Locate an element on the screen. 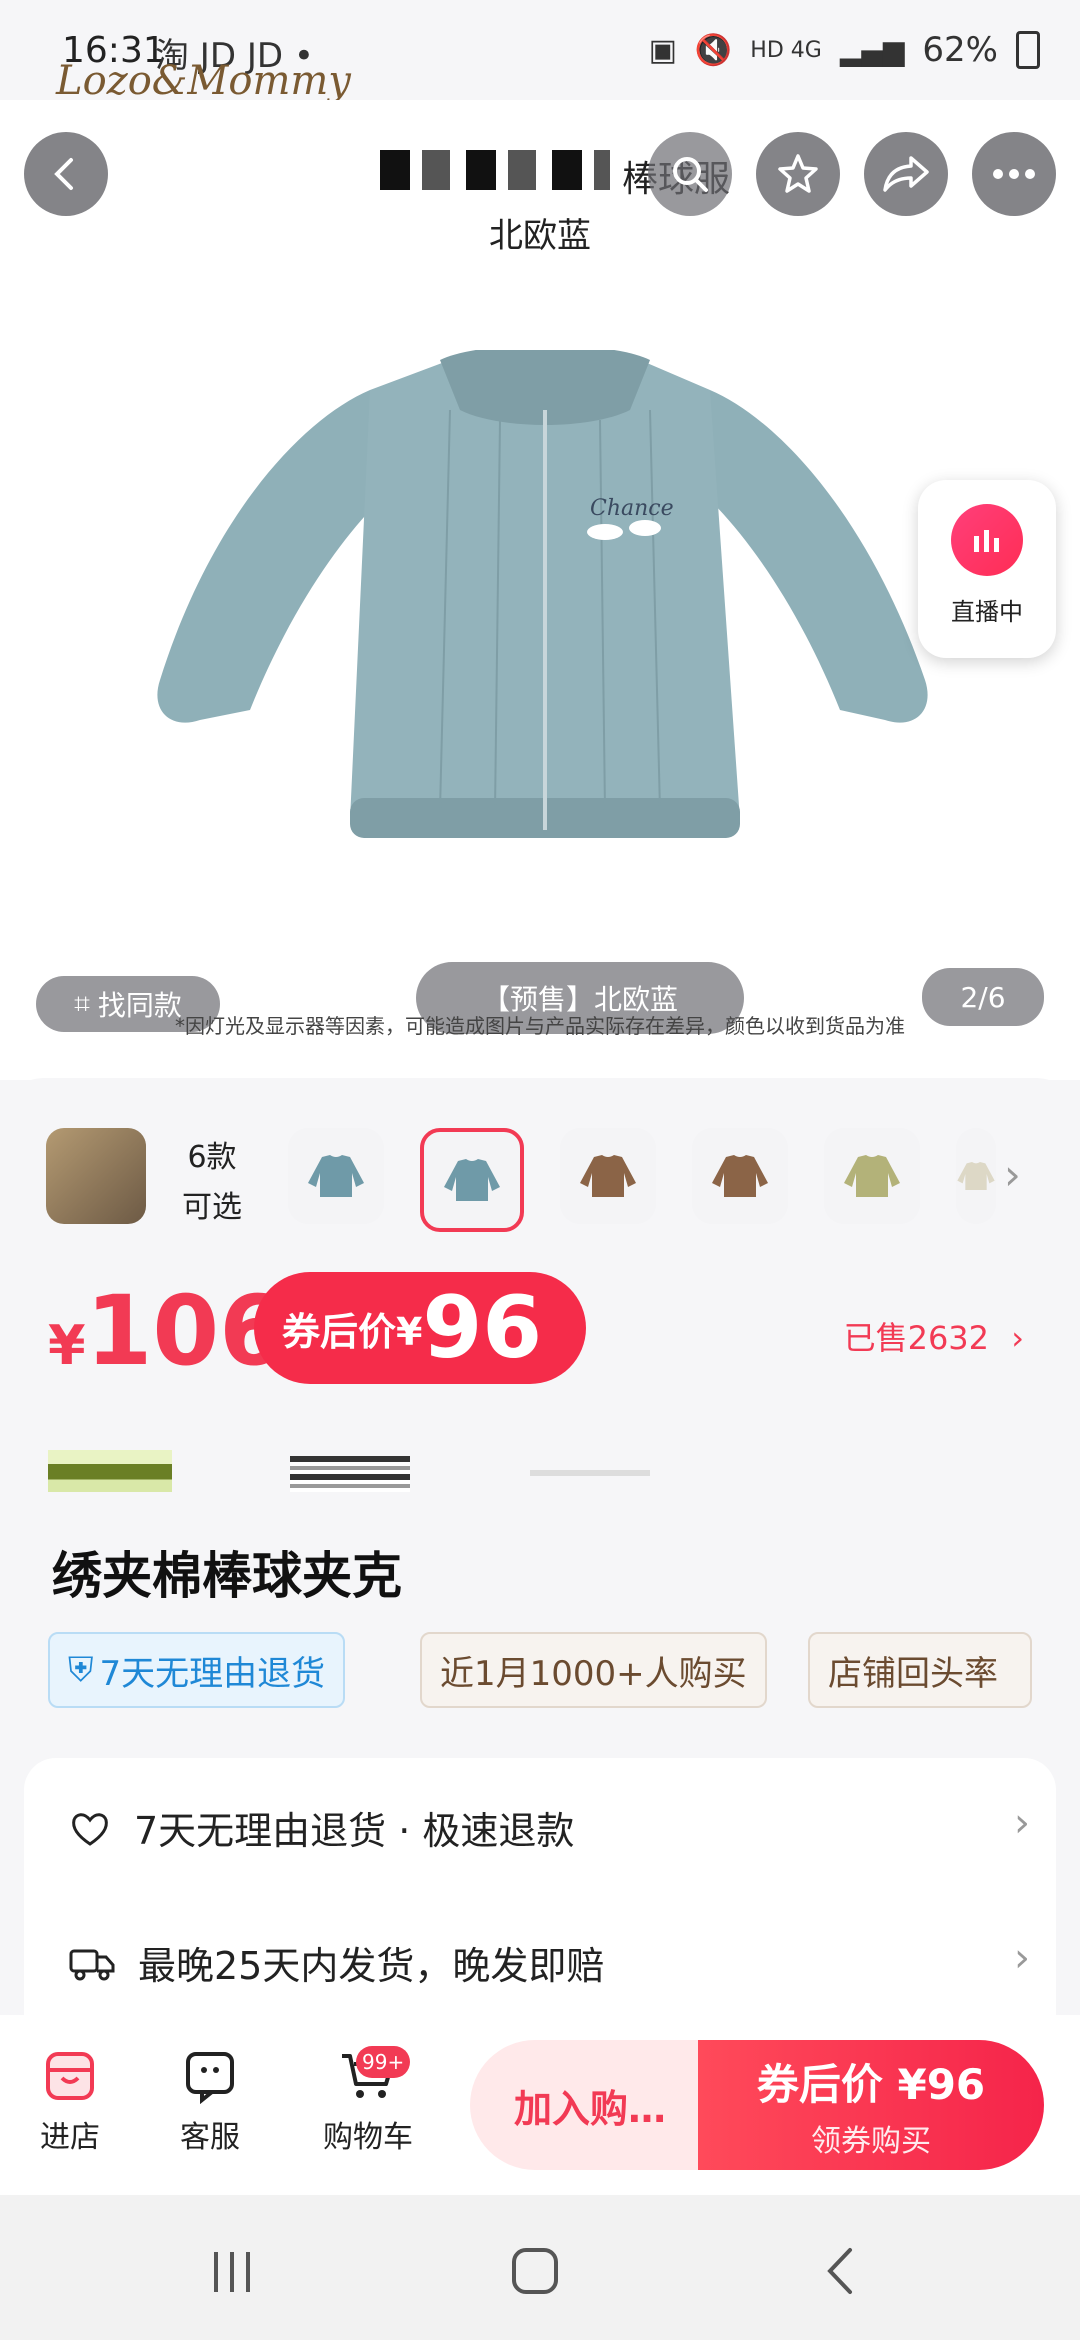 The width and height of the screenshot is (1080, 2340). home-button is located at coordinates (535, 2273).